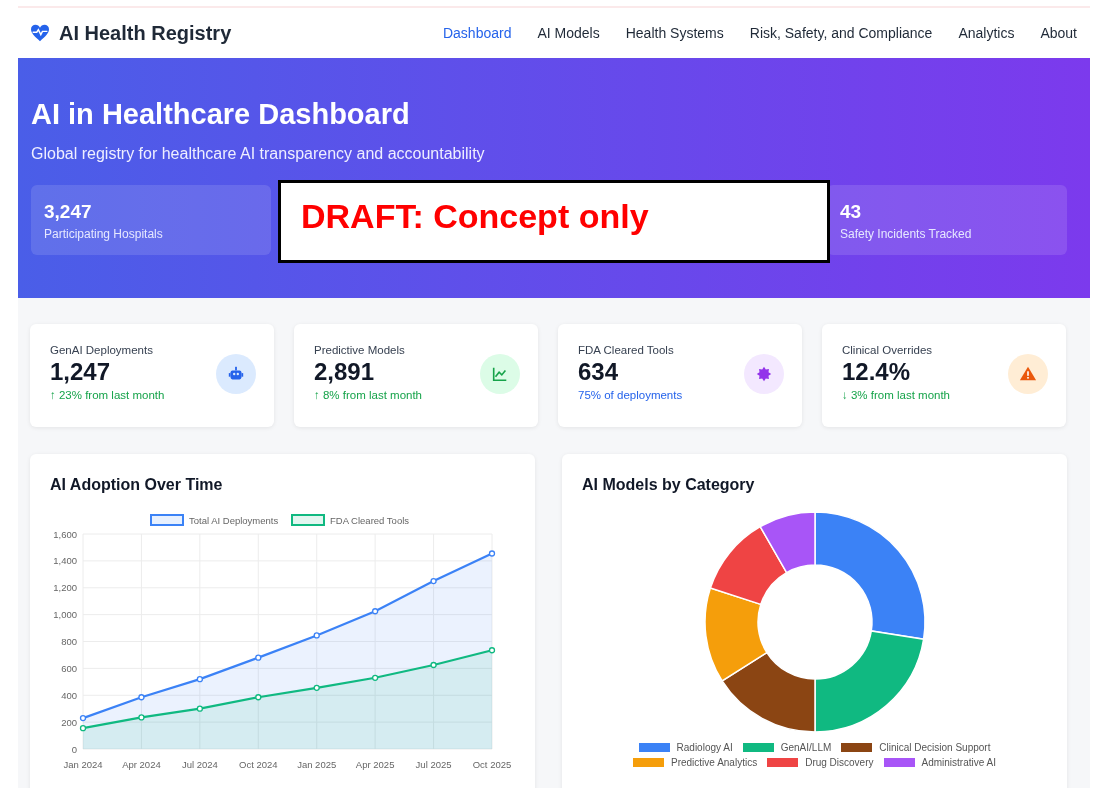  Describe the element at coordinates (258, 154) in the screenshot. I see `hero-subtitle: Global registry for healthcare AI transparency and accountability` at that location.